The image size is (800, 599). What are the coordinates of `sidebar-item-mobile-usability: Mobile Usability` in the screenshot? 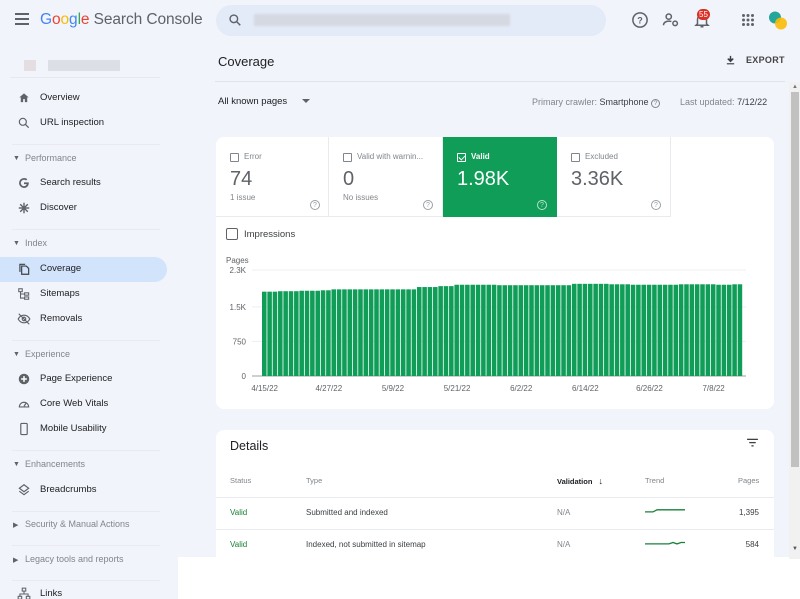 It's located at (83, 429).